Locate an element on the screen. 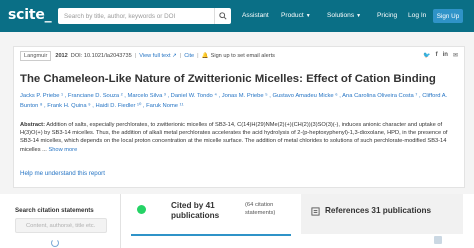 The image size is (474, 248). nav-product-label: Product is located at coordinates (292, 15).